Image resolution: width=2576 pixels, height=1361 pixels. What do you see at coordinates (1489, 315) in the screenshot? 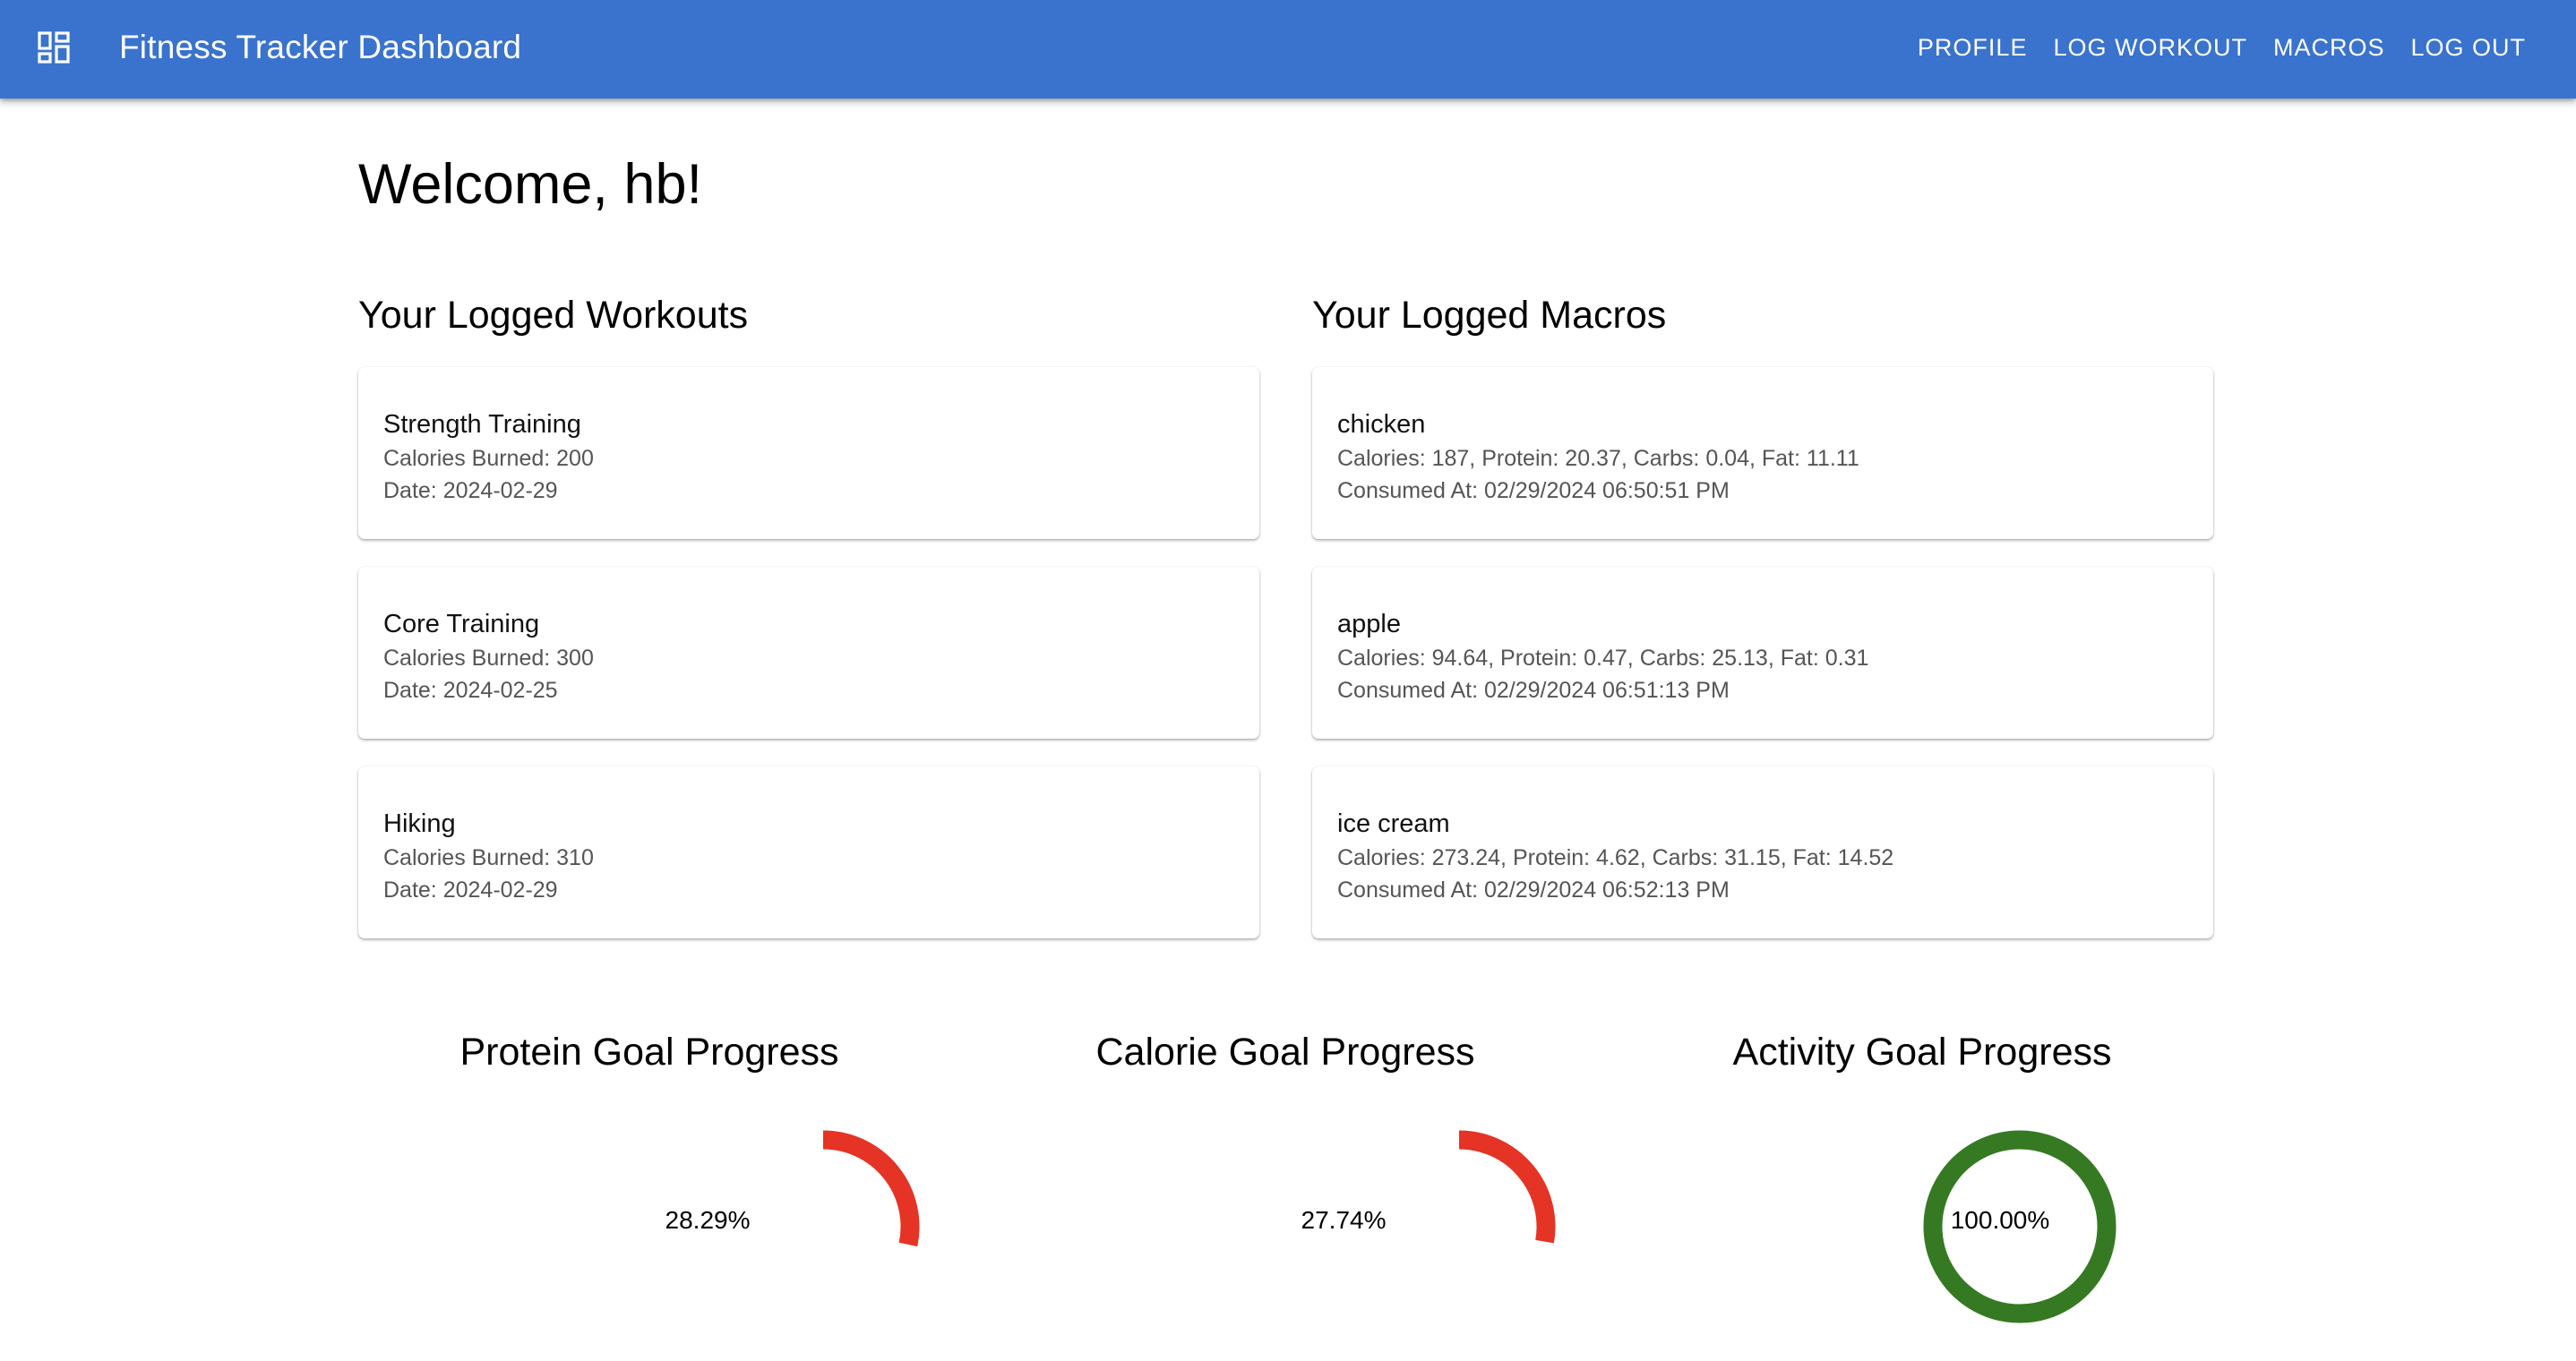
I see `macros-title: Your Logged Macros` at bounding box center [1489, 315].